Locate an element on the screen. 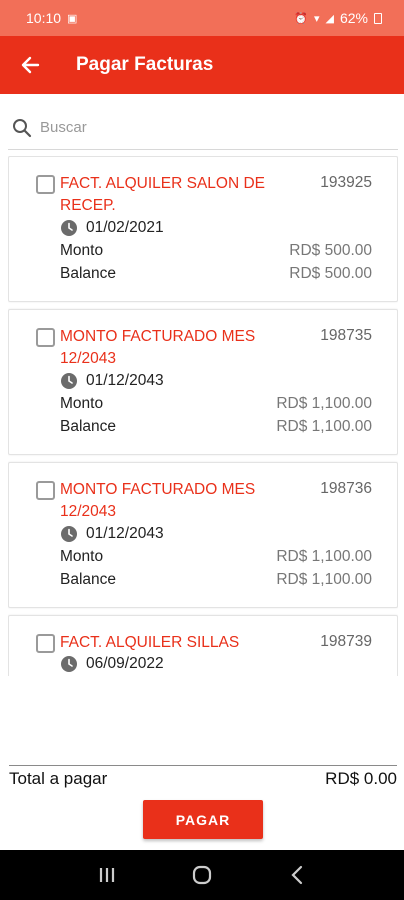 Image resolution: width=404 pixels, height=900 pixels. app-bar: Pagar Facturas is located at coordinates (202, 65).